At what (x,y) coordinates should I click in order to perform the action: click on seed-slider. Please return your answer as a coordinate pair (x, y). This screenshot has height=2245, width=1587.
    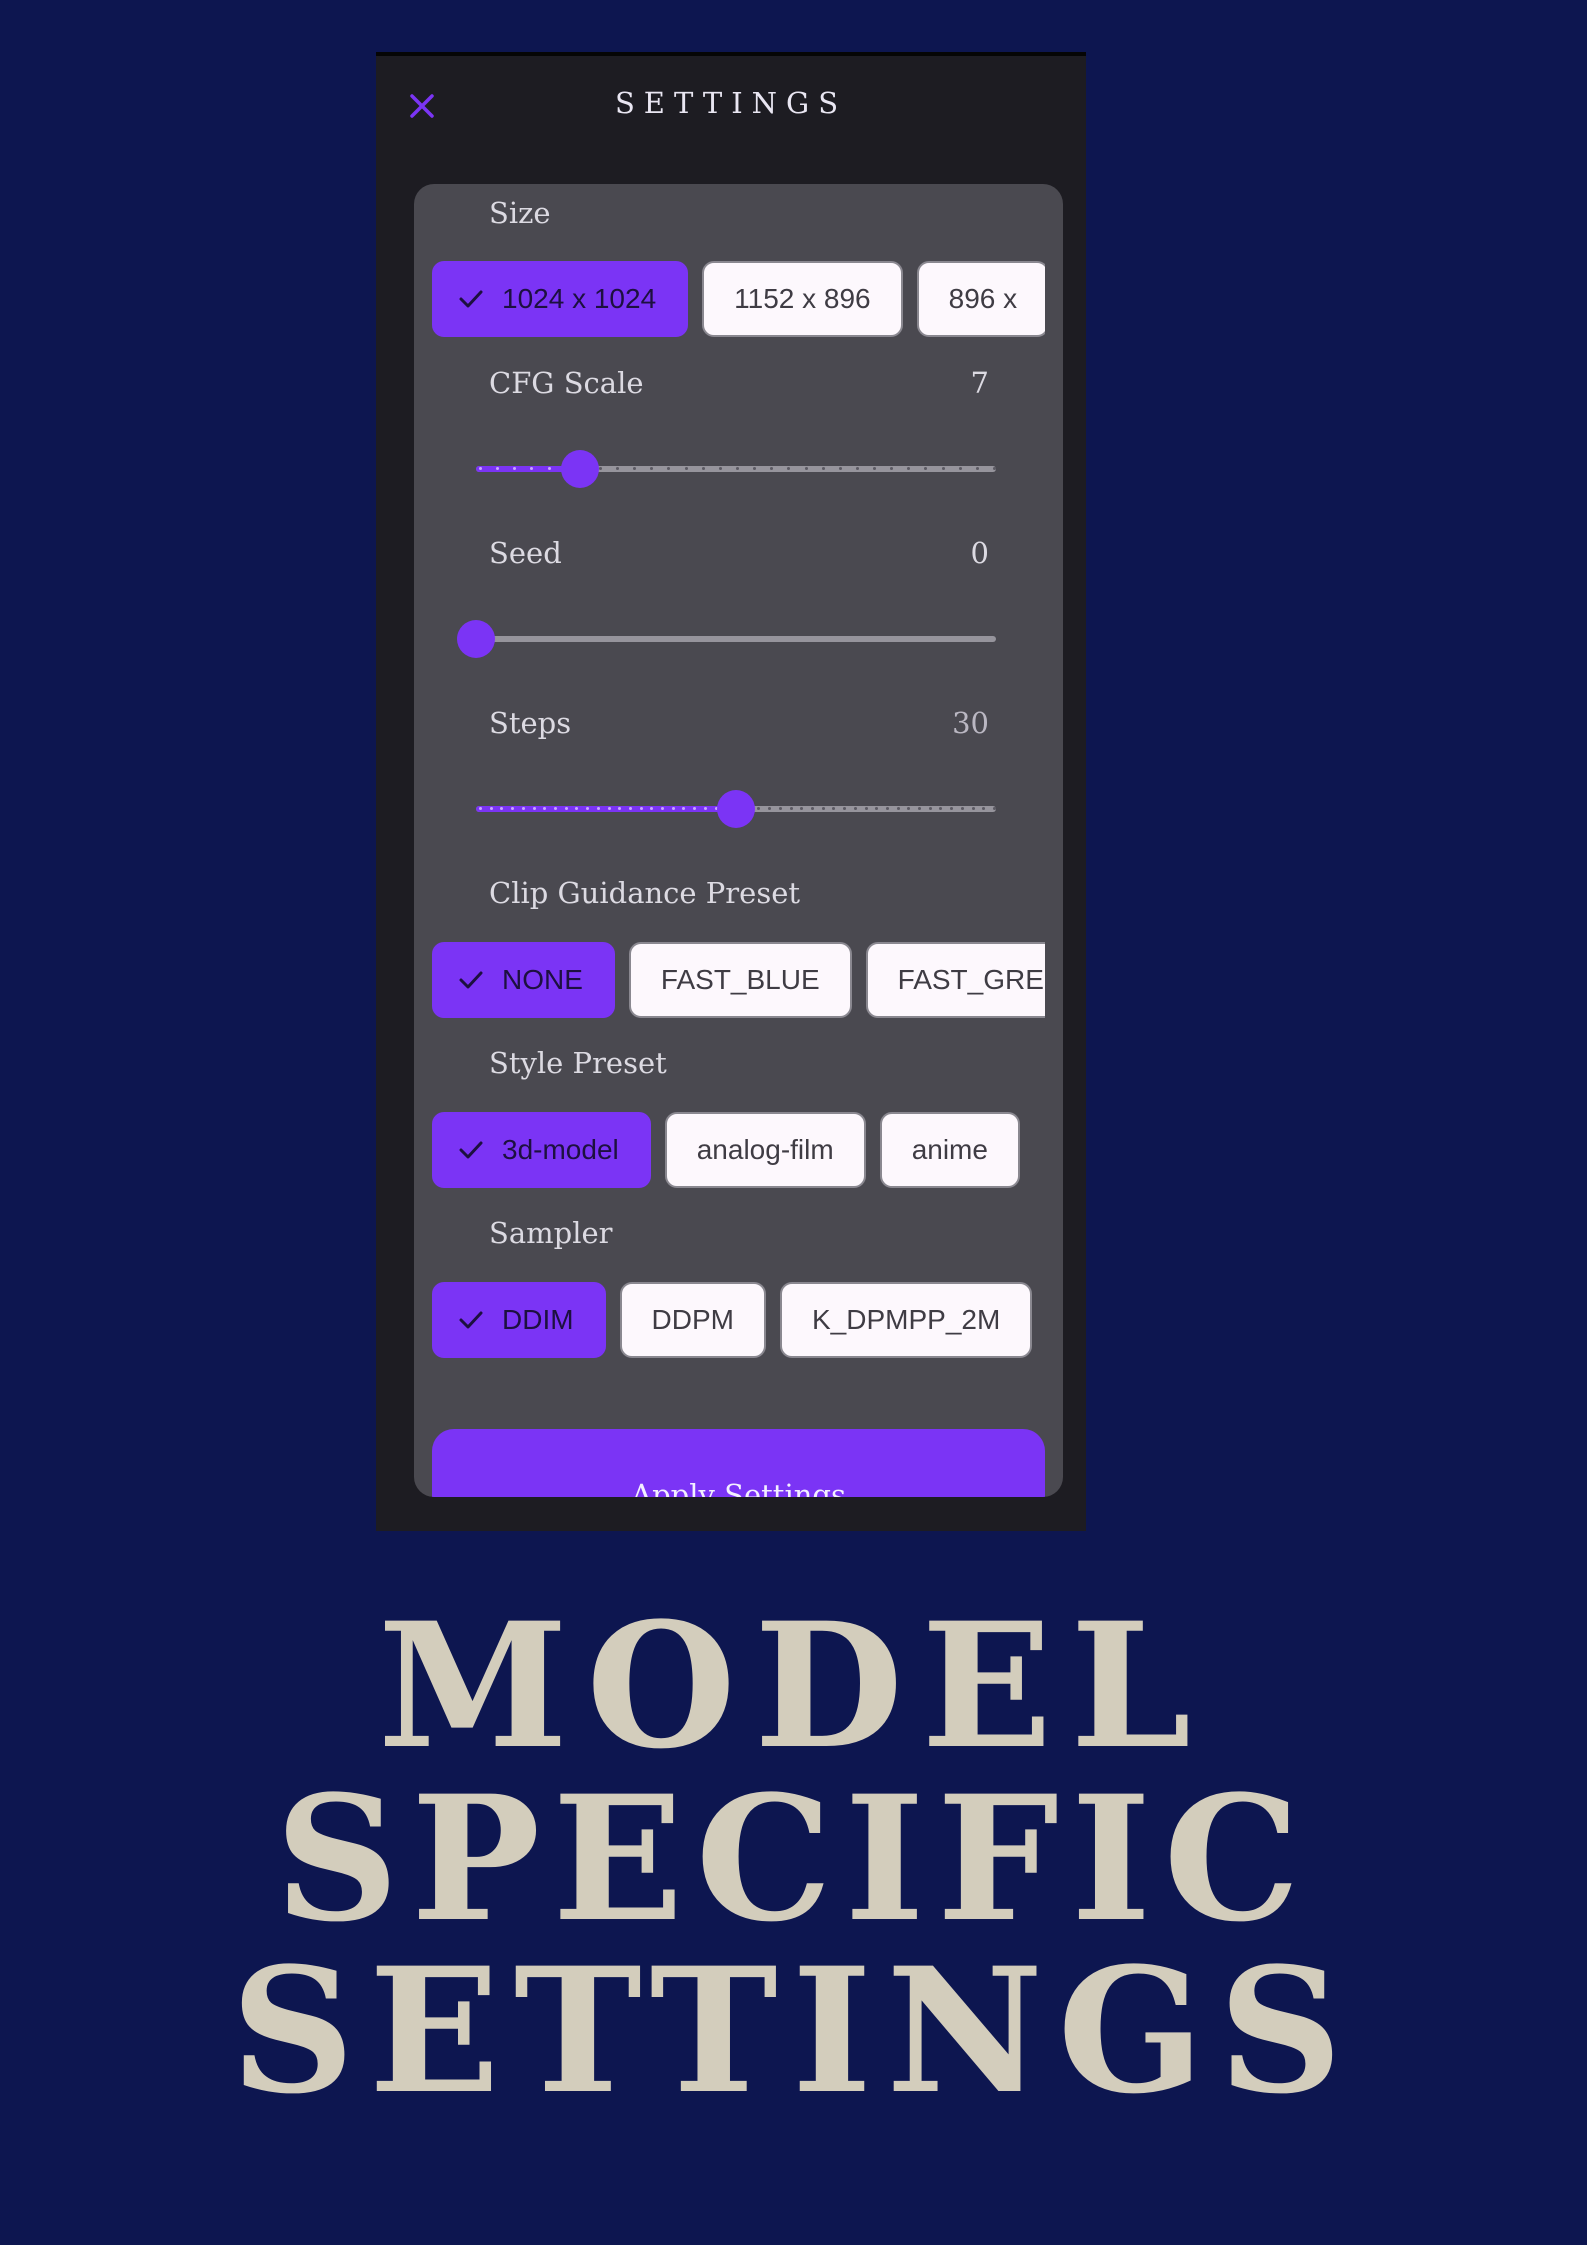
    Looking at the image, I should click on (726, 639).